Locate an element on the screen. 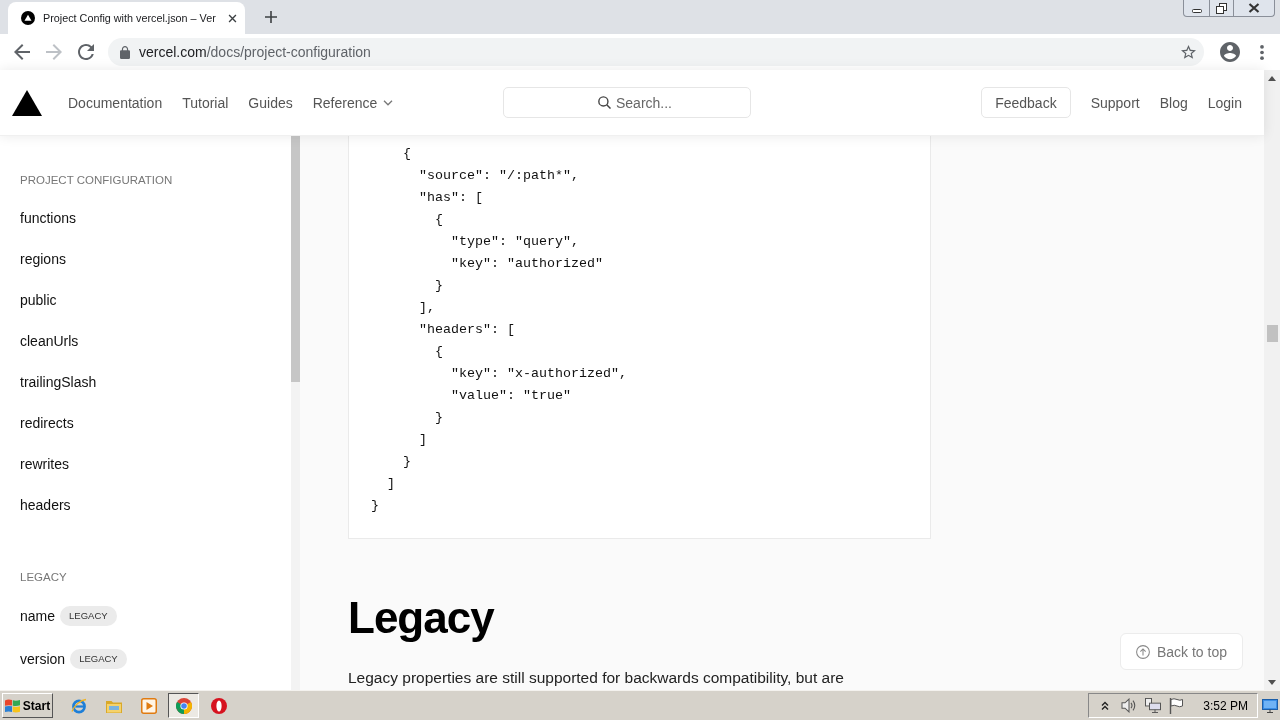  arrow-right-icon is located at coordinates (54, 52).